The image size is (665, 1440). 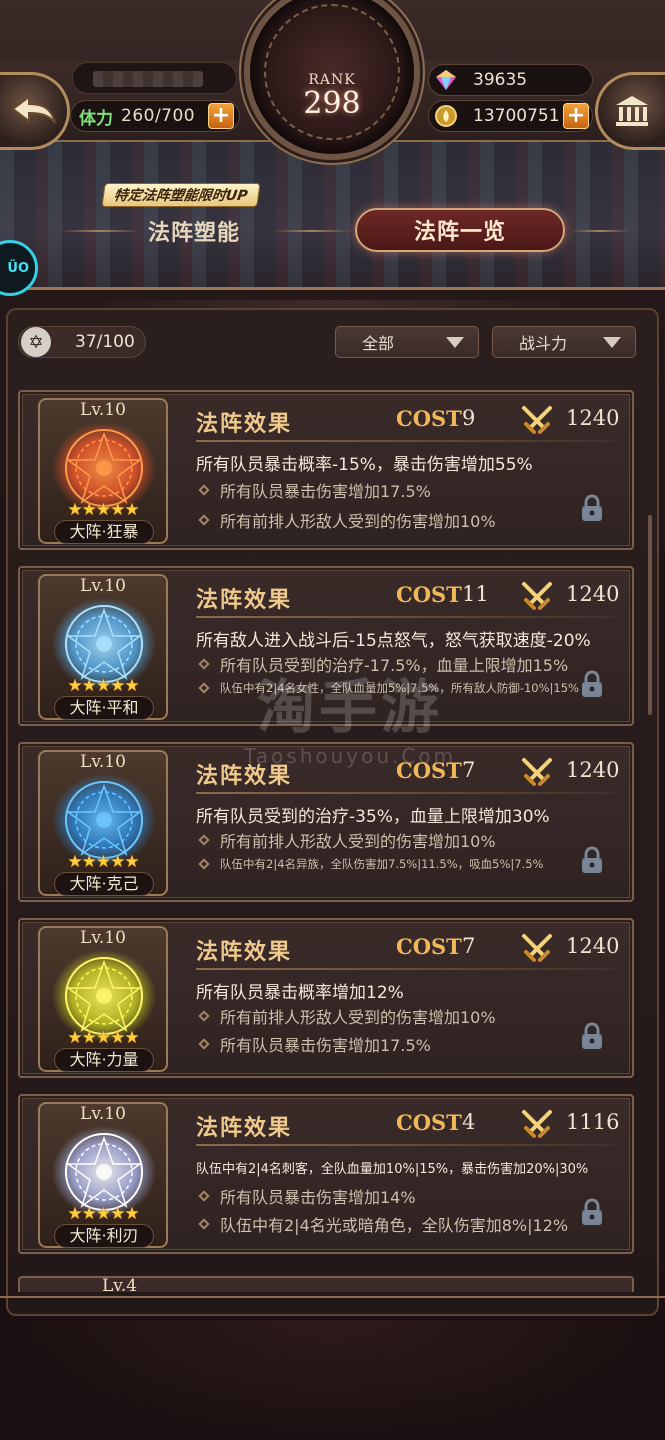 What do you see at coordinates (312, 231) in the screenshot?
I see `tab-divider-middle` at bounding box center [312, 231].